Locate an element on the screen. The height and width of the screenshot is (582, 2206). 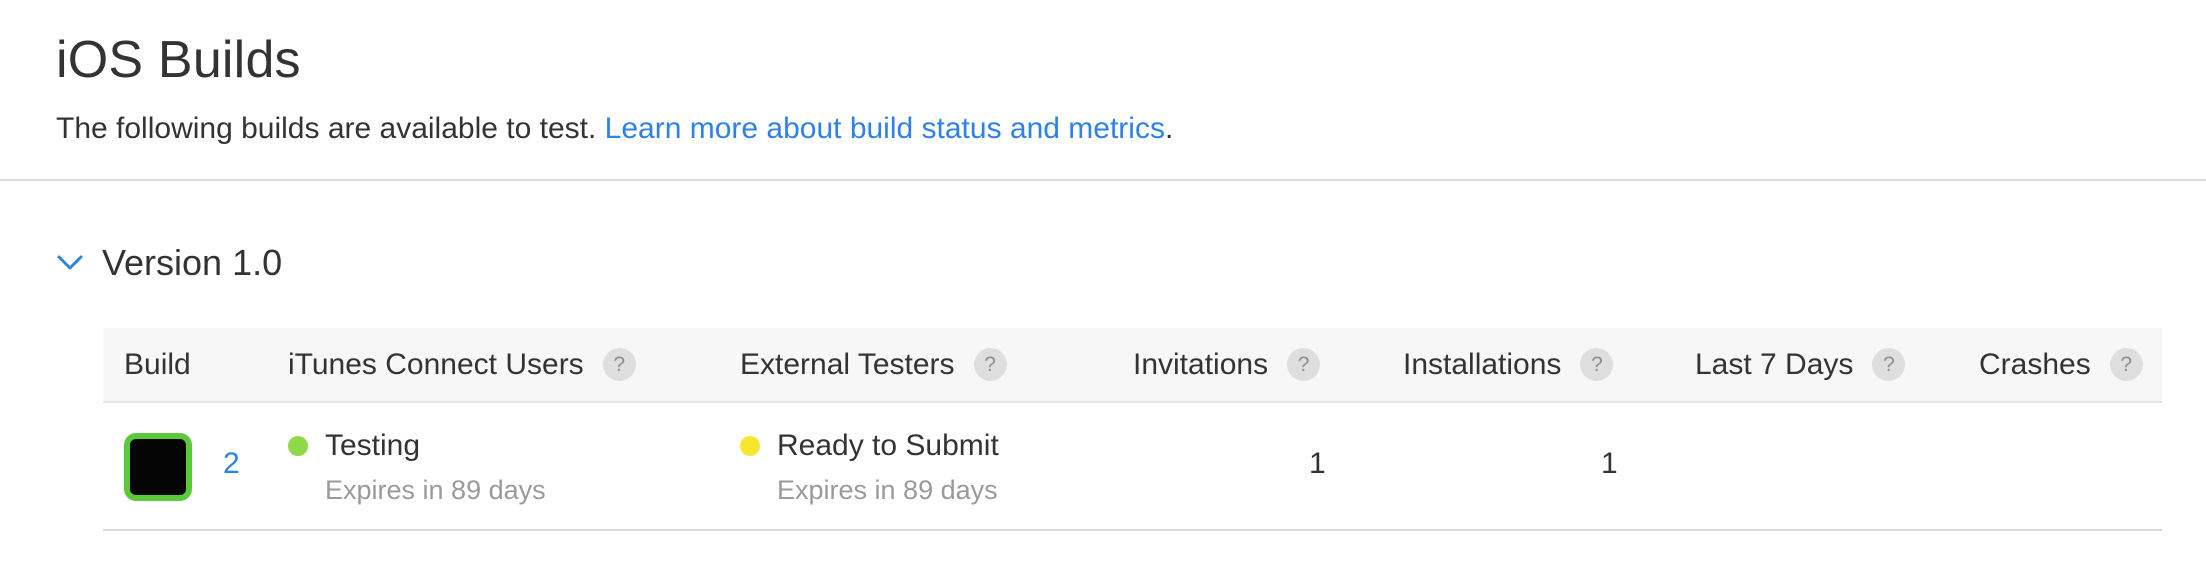
column-label: Build is located at coordinates (157, 364).